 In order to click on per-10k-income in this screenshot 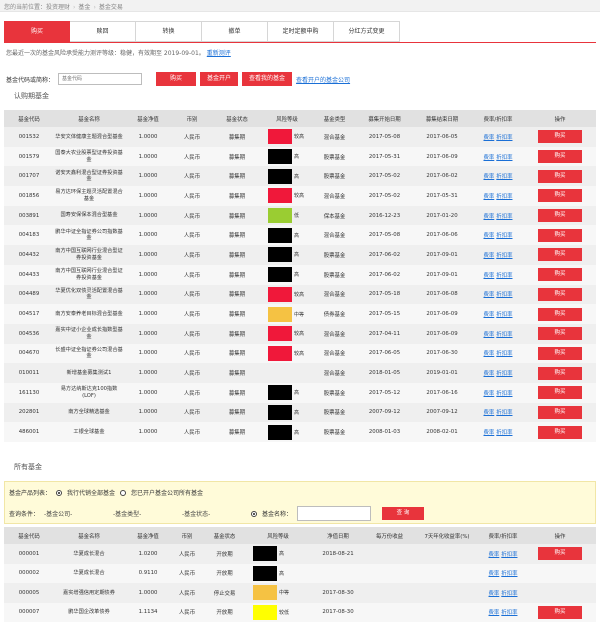, I will do `click(389, 593)`.